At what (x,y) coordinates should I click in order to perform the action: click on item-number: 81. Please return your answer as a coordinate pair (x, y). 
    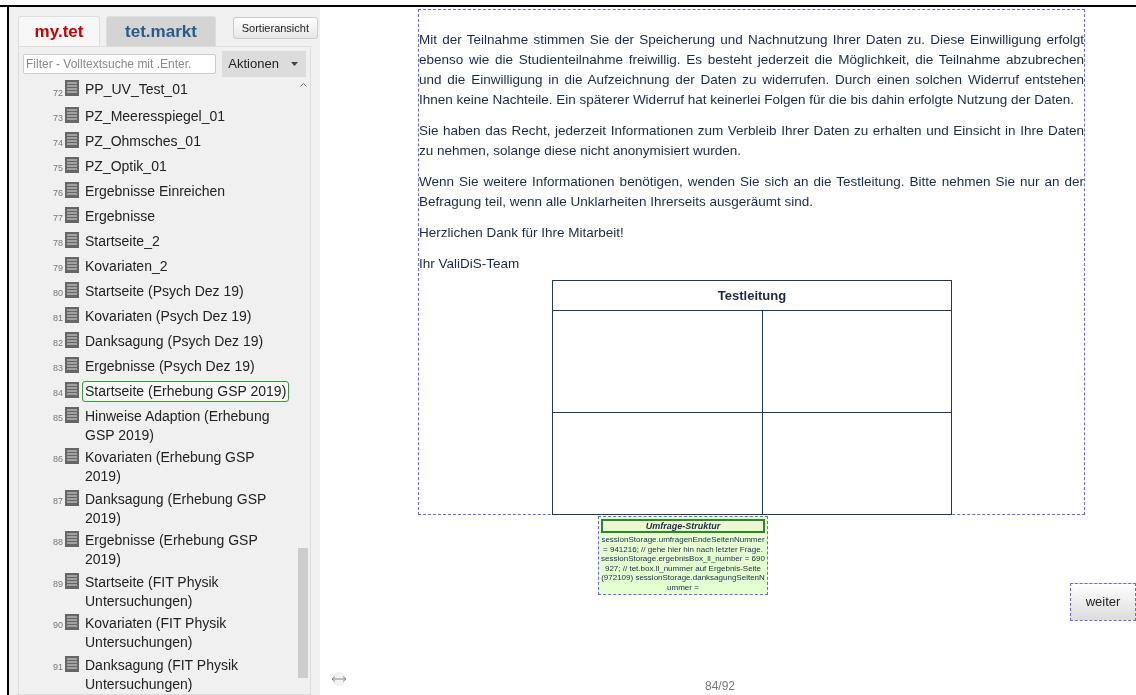
    Looking at the image, I should click on (58, 318).